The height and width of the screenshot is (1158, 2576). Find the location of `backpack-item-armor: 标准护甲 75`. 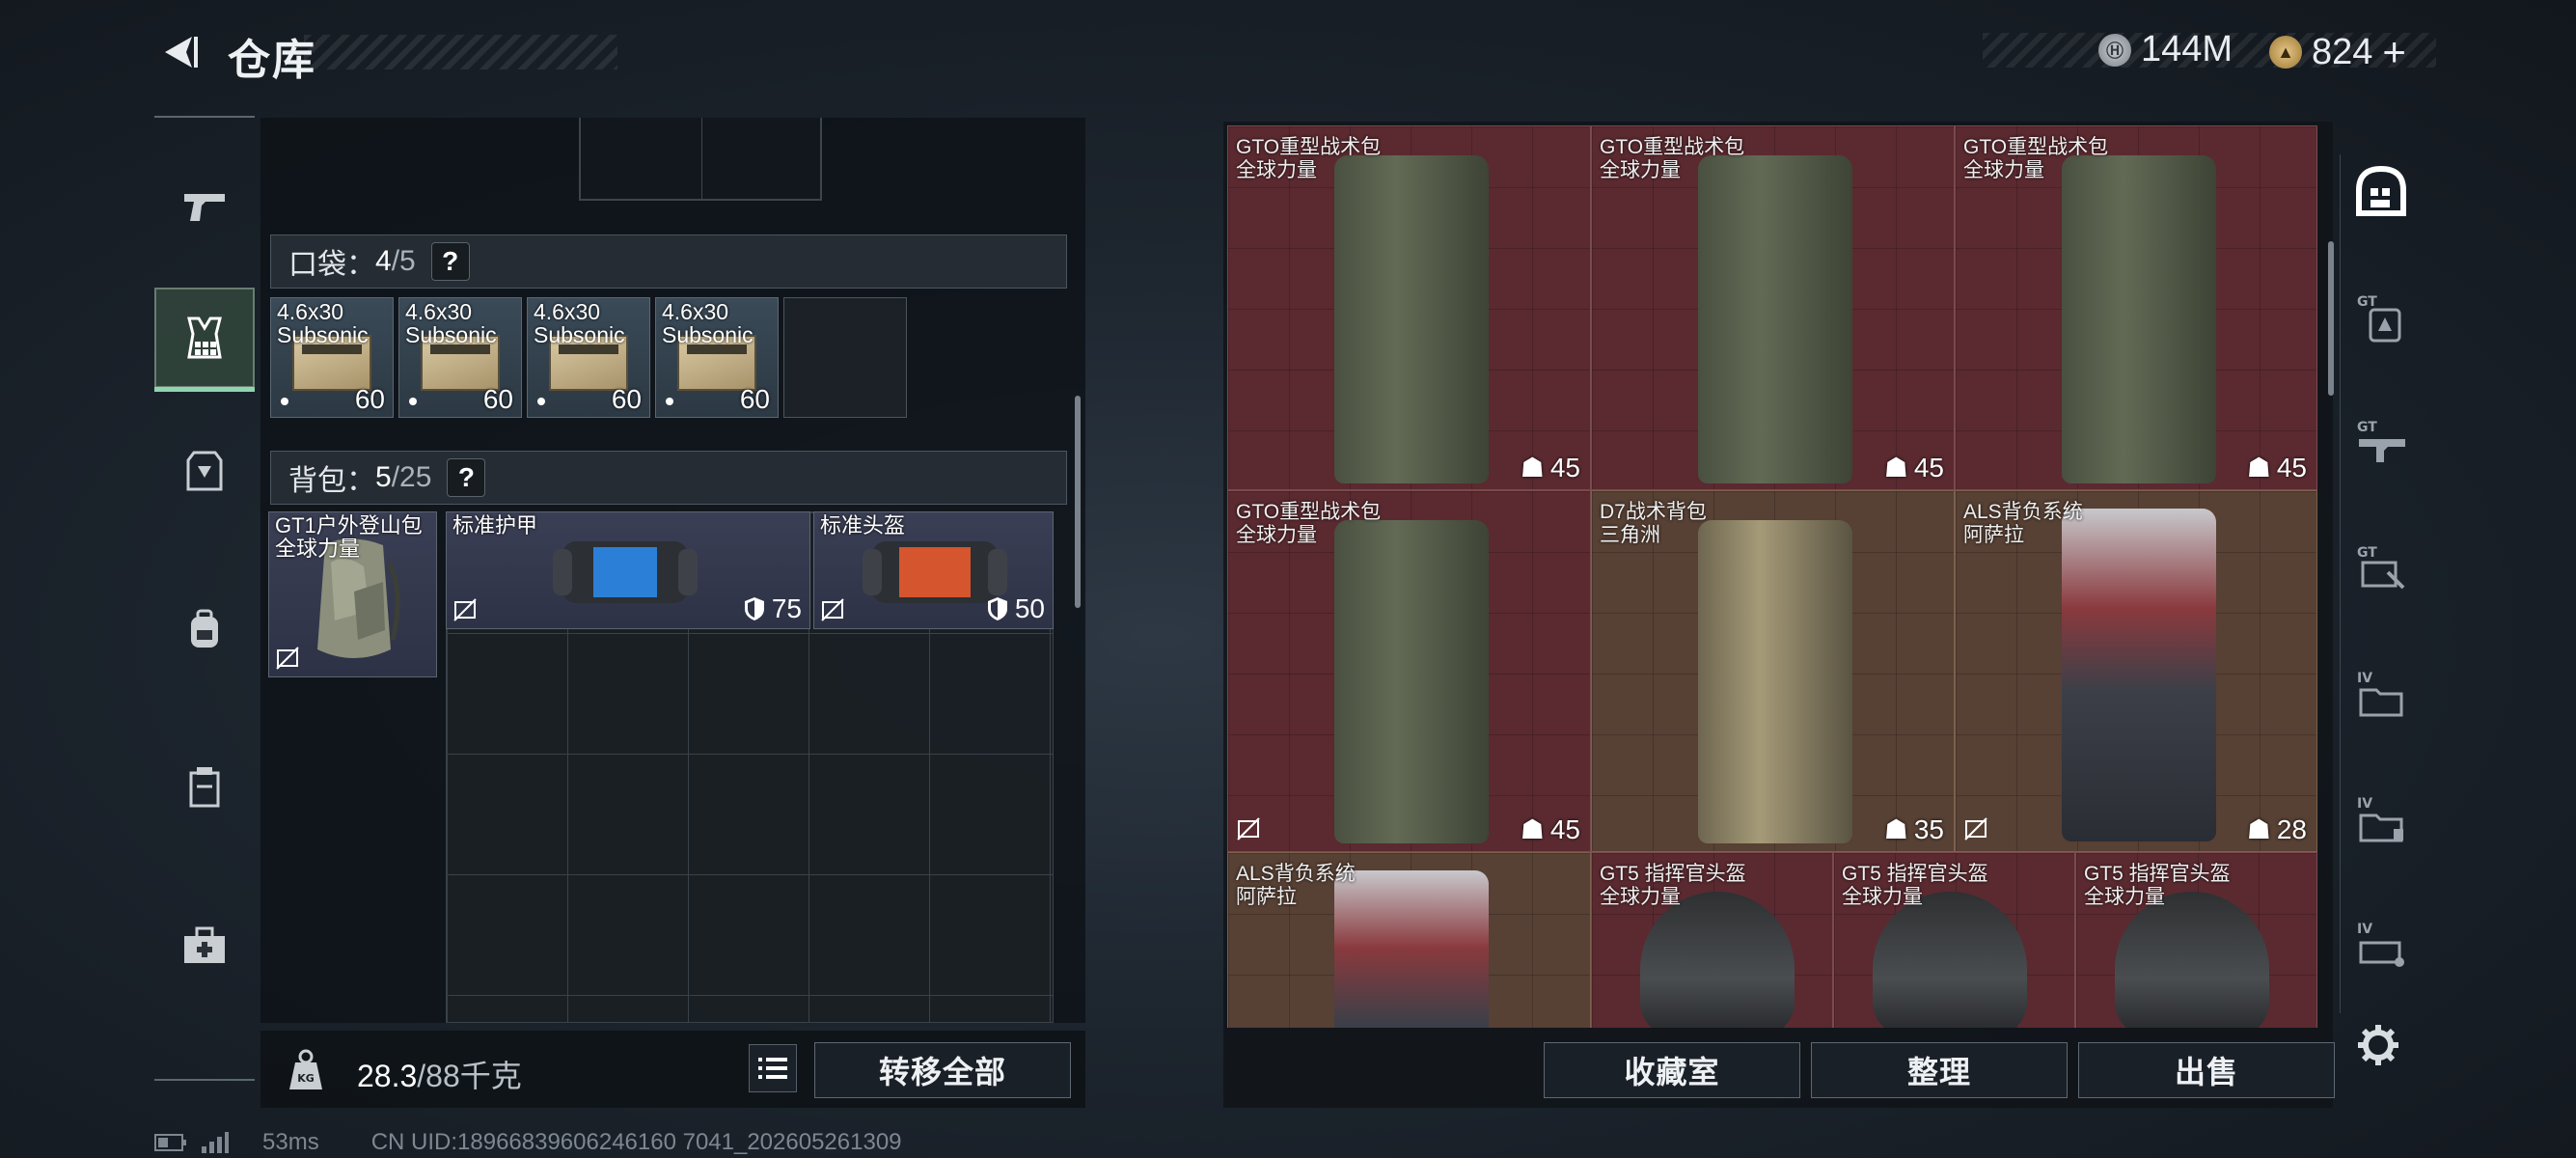

backpack-item-armor: 标准护甲 75 is located at coordinates (628, 570).